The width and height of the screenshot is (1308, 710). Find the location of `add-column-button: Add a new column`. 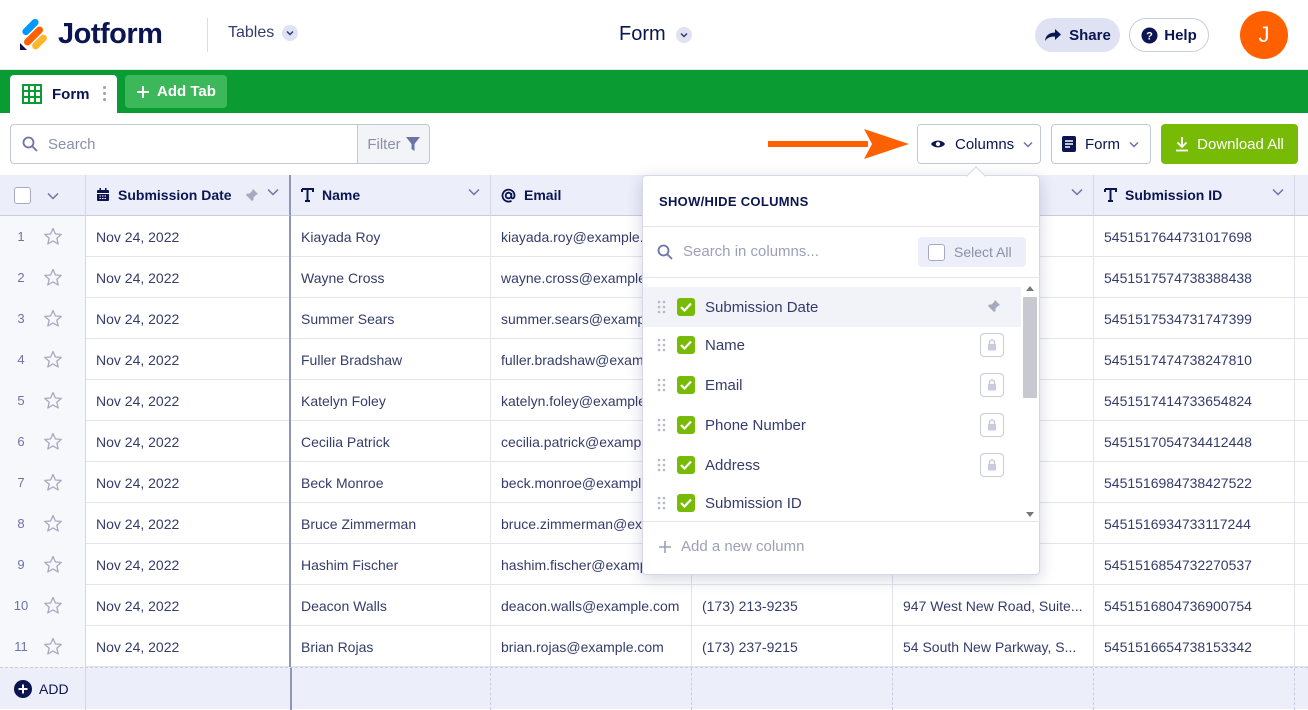

add-column-button: Add a new column is located at coordinates (731, 546).